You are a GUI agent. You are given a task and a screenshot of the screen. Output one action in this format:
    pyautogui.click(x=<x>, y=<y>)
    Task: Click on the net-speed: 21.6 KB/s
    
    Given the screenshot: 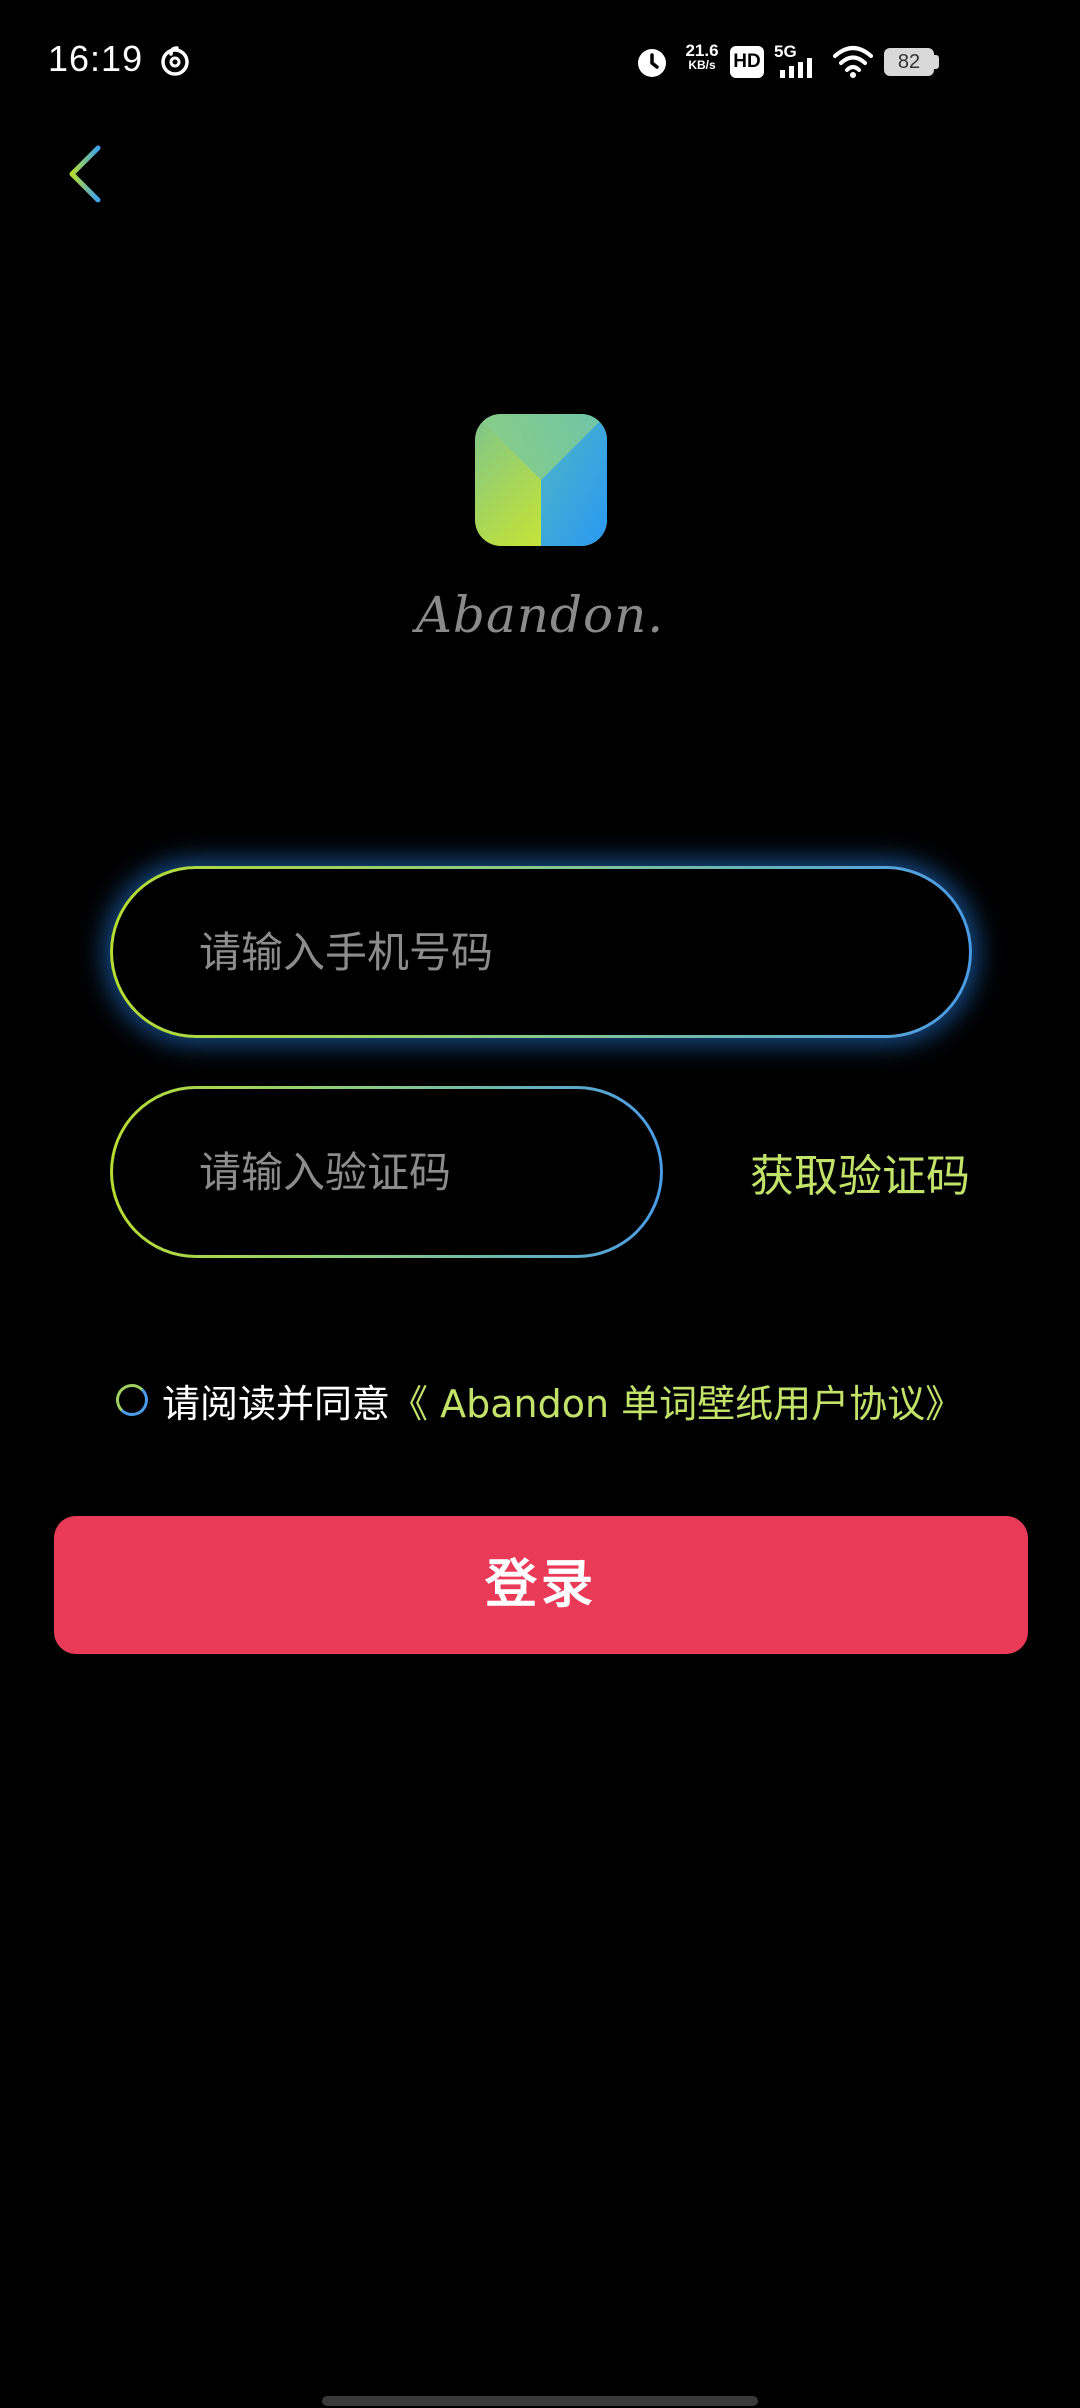 What is the action you would take?
    pyautogui.click(x=702, y=57)
    